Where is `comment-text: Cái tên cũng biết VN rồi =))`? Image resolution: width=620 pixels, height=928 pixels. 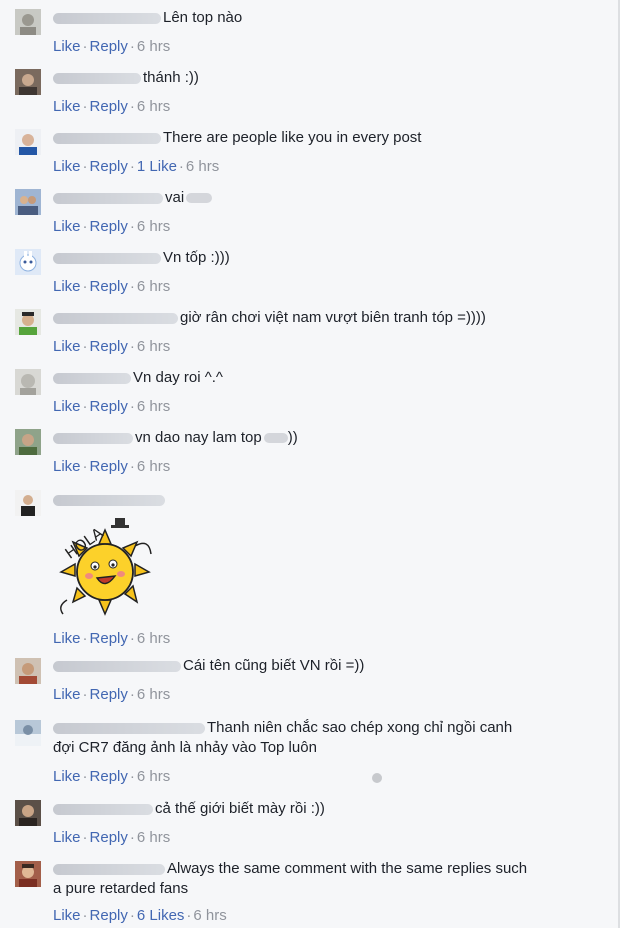
comment-text: Cái tên cũng biết VN rồi =)) is located at coordinates (274, 666).